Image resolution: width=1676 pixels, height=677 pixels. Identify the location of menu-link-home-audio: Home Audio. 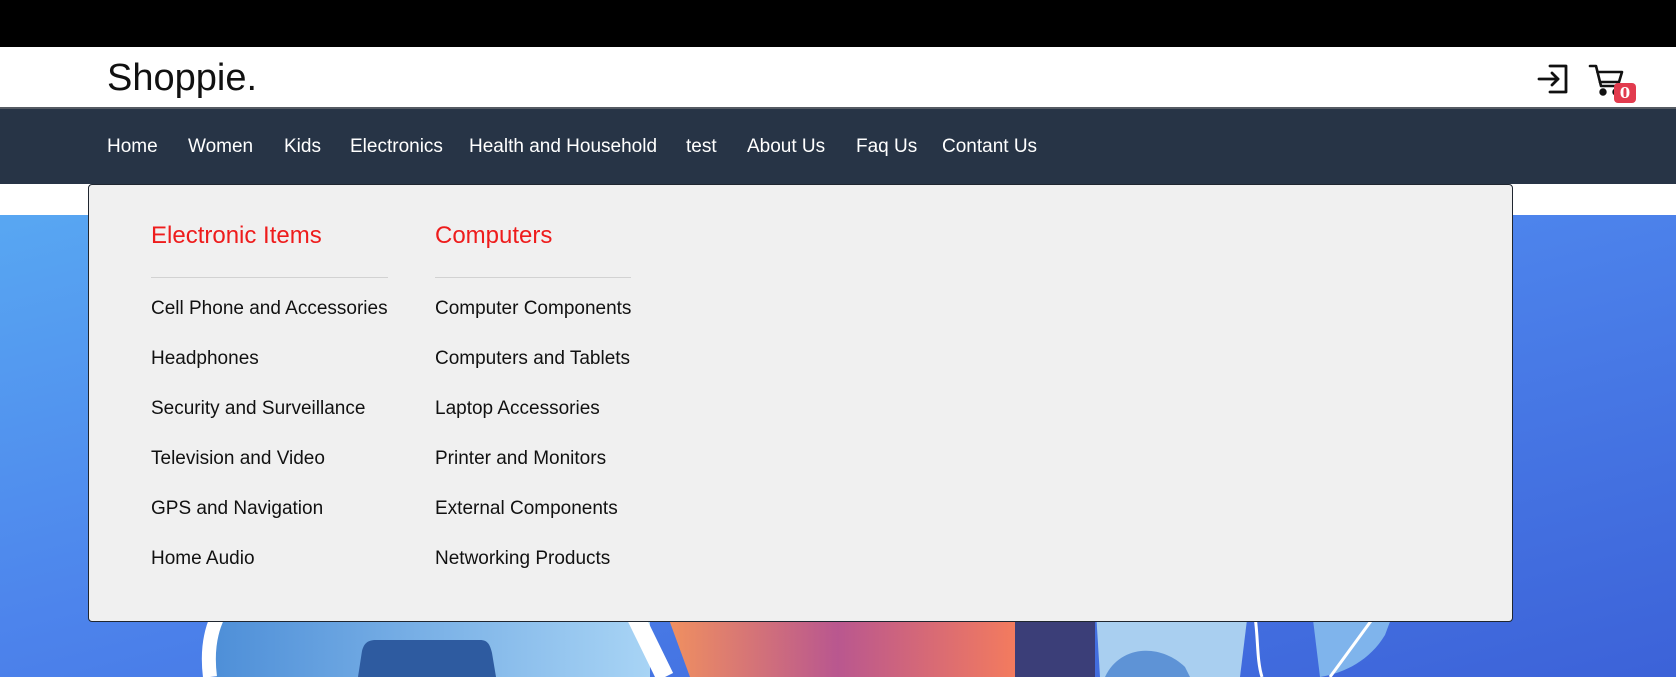
(269, 573).